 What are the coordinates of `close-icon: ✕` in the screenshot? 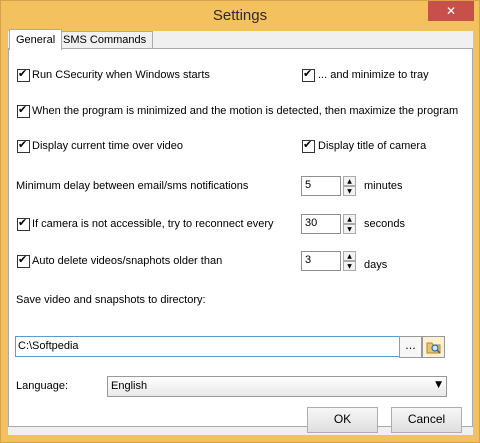 It's located at (451, 11).